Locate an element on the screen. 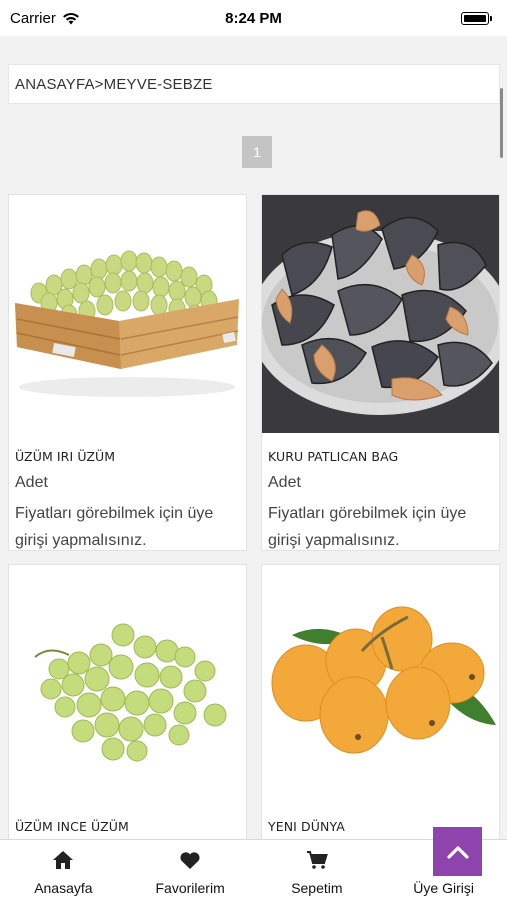 This screenshot has width=507, height=900. scroll-to-top-button is located at coordinates (457, 851).